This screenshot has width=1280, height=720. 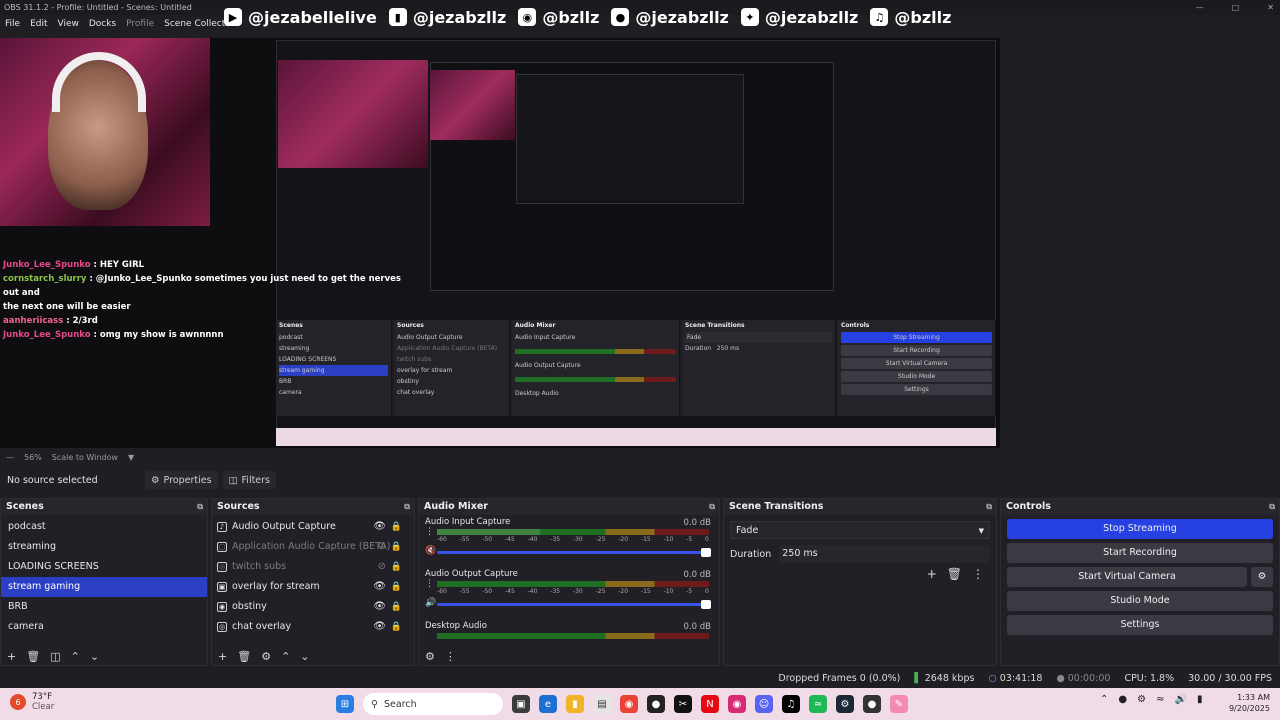 I want to click on scene-item: BRB, so click(x=104, y=607).